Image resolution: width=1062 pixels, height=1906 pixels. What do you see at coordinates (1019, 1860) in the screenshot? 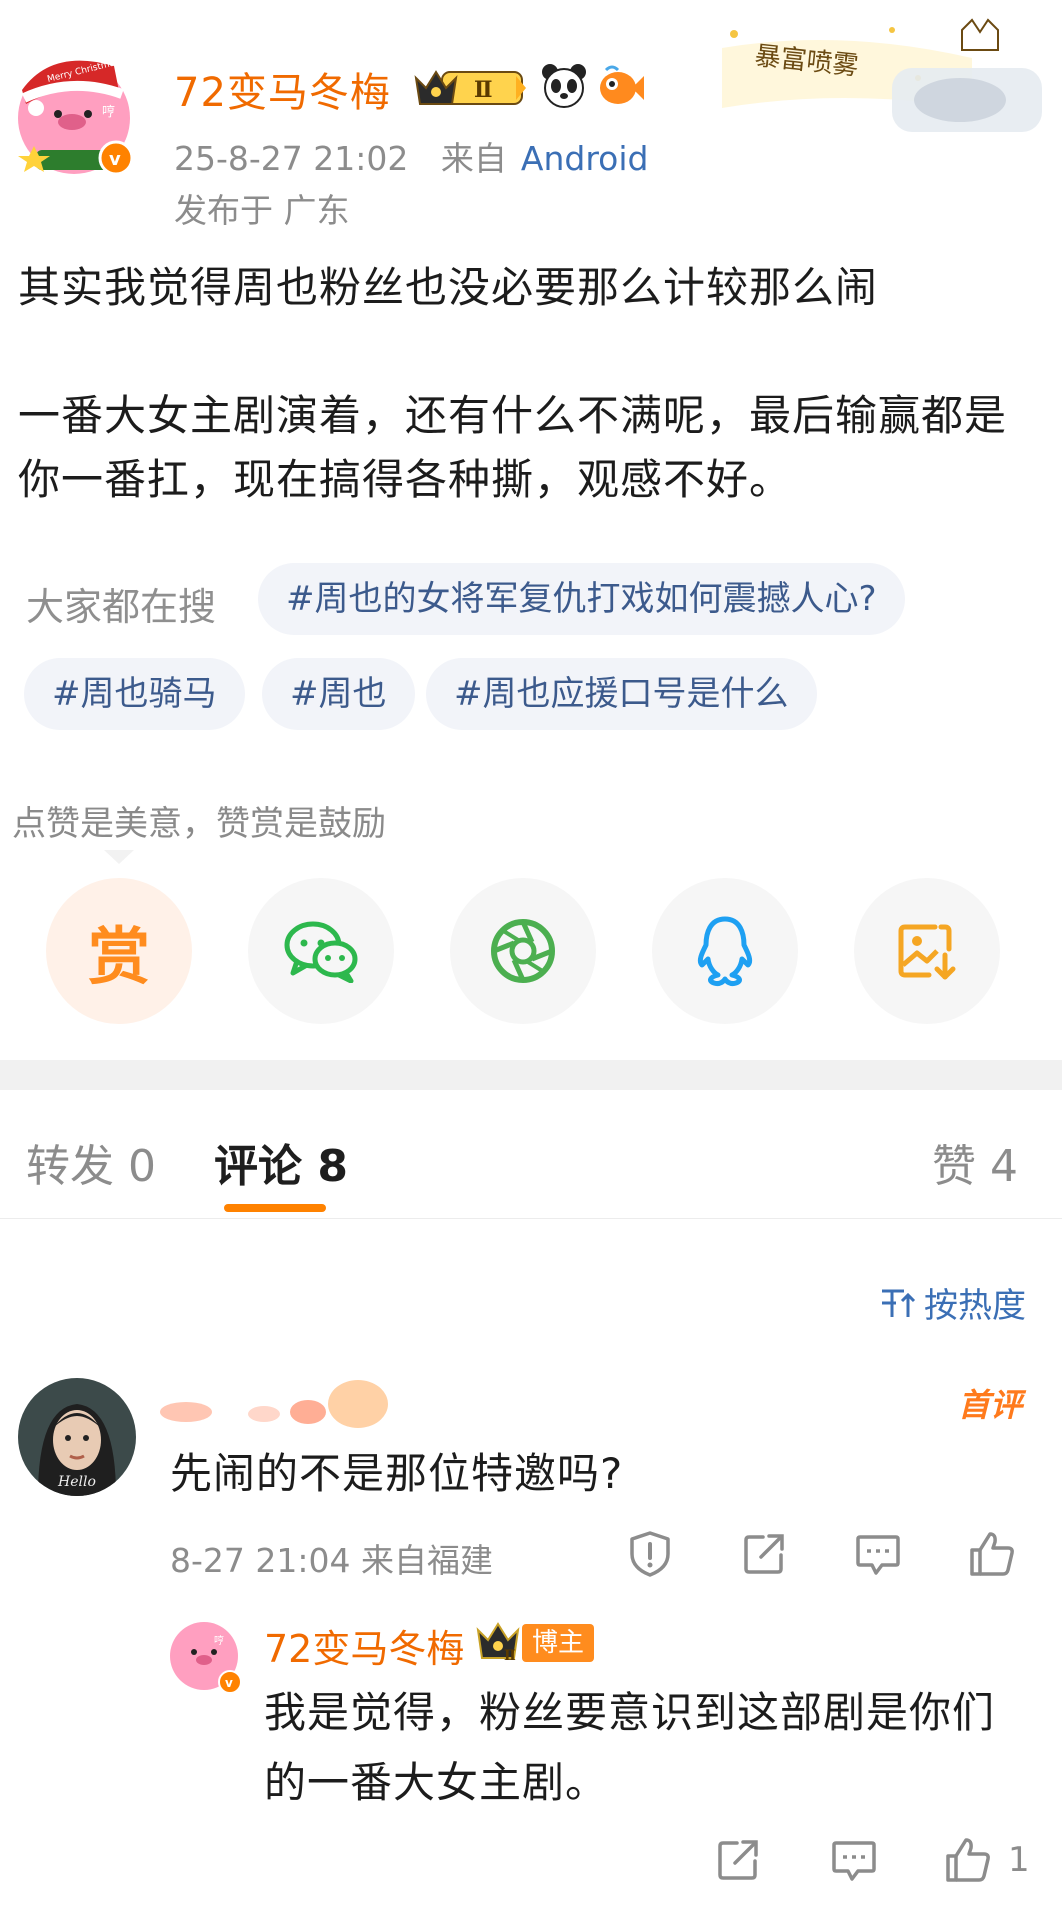
I see `like-count: 1` at bounding box center [1019, 1860].